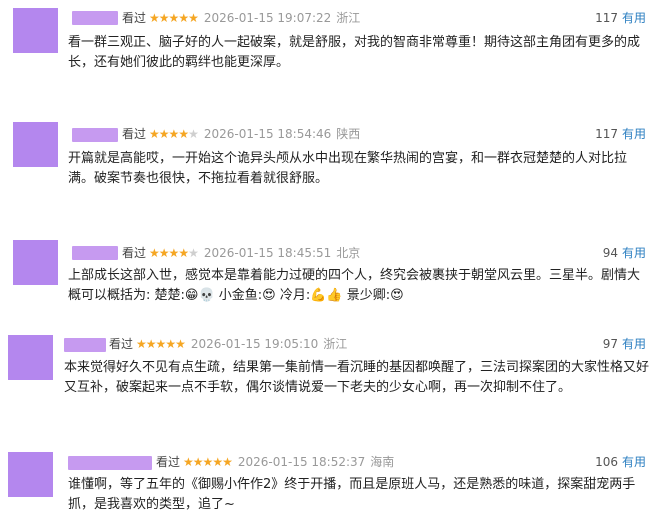 The image size is (660, 521). I want to click on review-meta: 看过 ★★★★★ 2026-01-15 19:05:10 浙江, so click(228, 344).